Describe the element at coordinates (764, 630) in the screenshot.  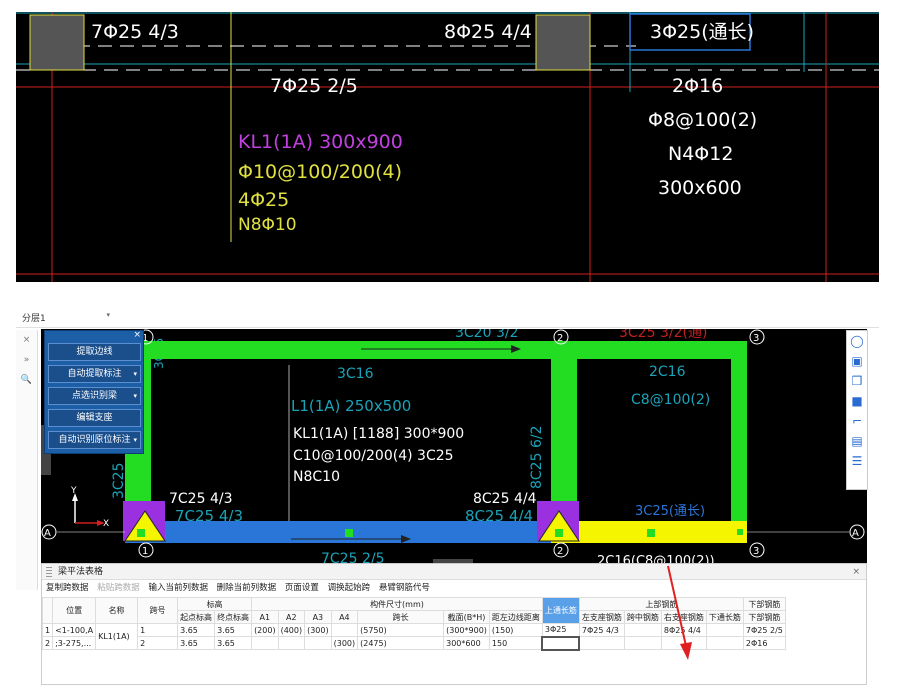
I see `cell-bottom-rebar: 7Φ25 2/5` at that location.